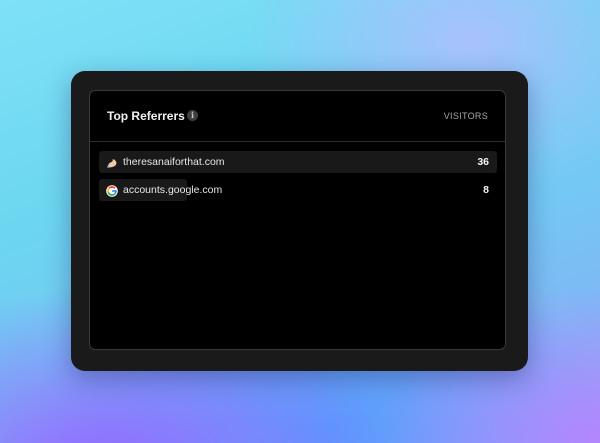 The height and width of the screenshot is (443, 600). Describe the element at coordinates (298, 190) in the screenshot. I see `referrer-row: accounts.google.com 8` at that location.